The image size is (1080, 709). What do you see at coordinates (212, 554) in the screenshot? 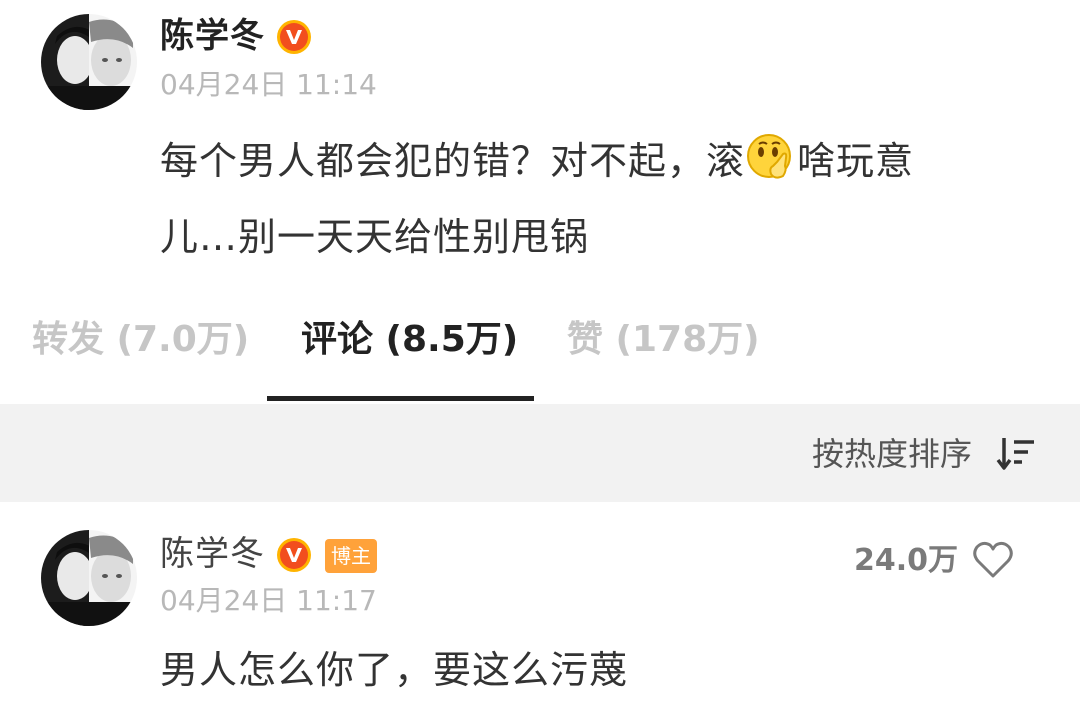
I see `commenter-name: 陈学冬` at bounding box center [212, 554].